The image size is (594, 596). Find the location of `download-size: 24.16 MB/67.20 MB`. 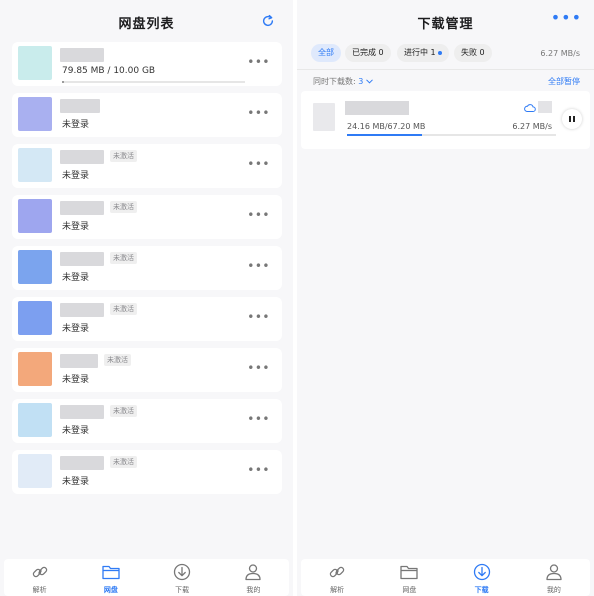

download-size: 24.16 MB/67.20 MB is located at coordinates (386, 126).